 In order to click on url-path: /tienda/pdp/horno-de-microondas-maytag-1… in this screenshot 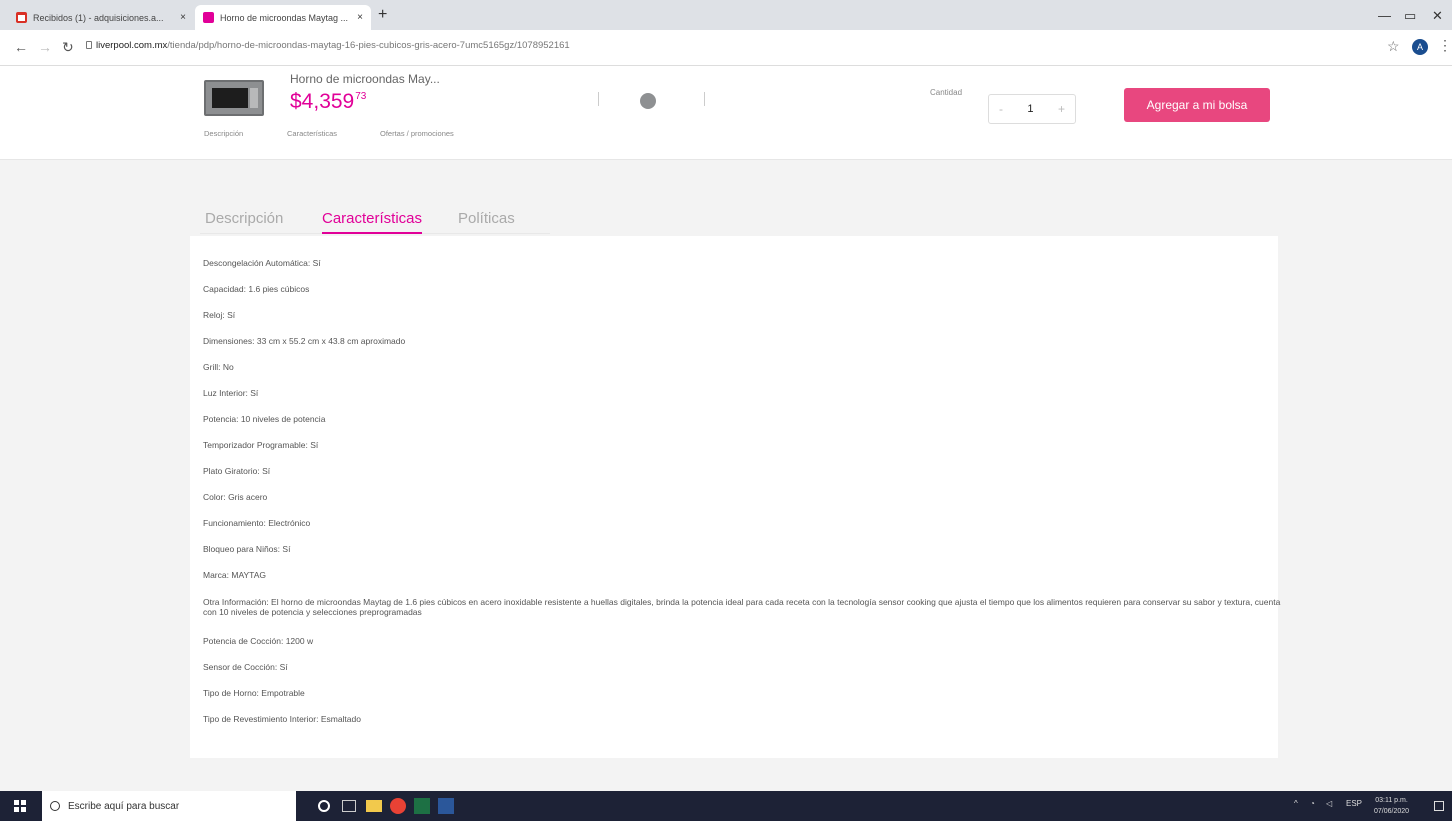, I will do `click(368, 45)`.